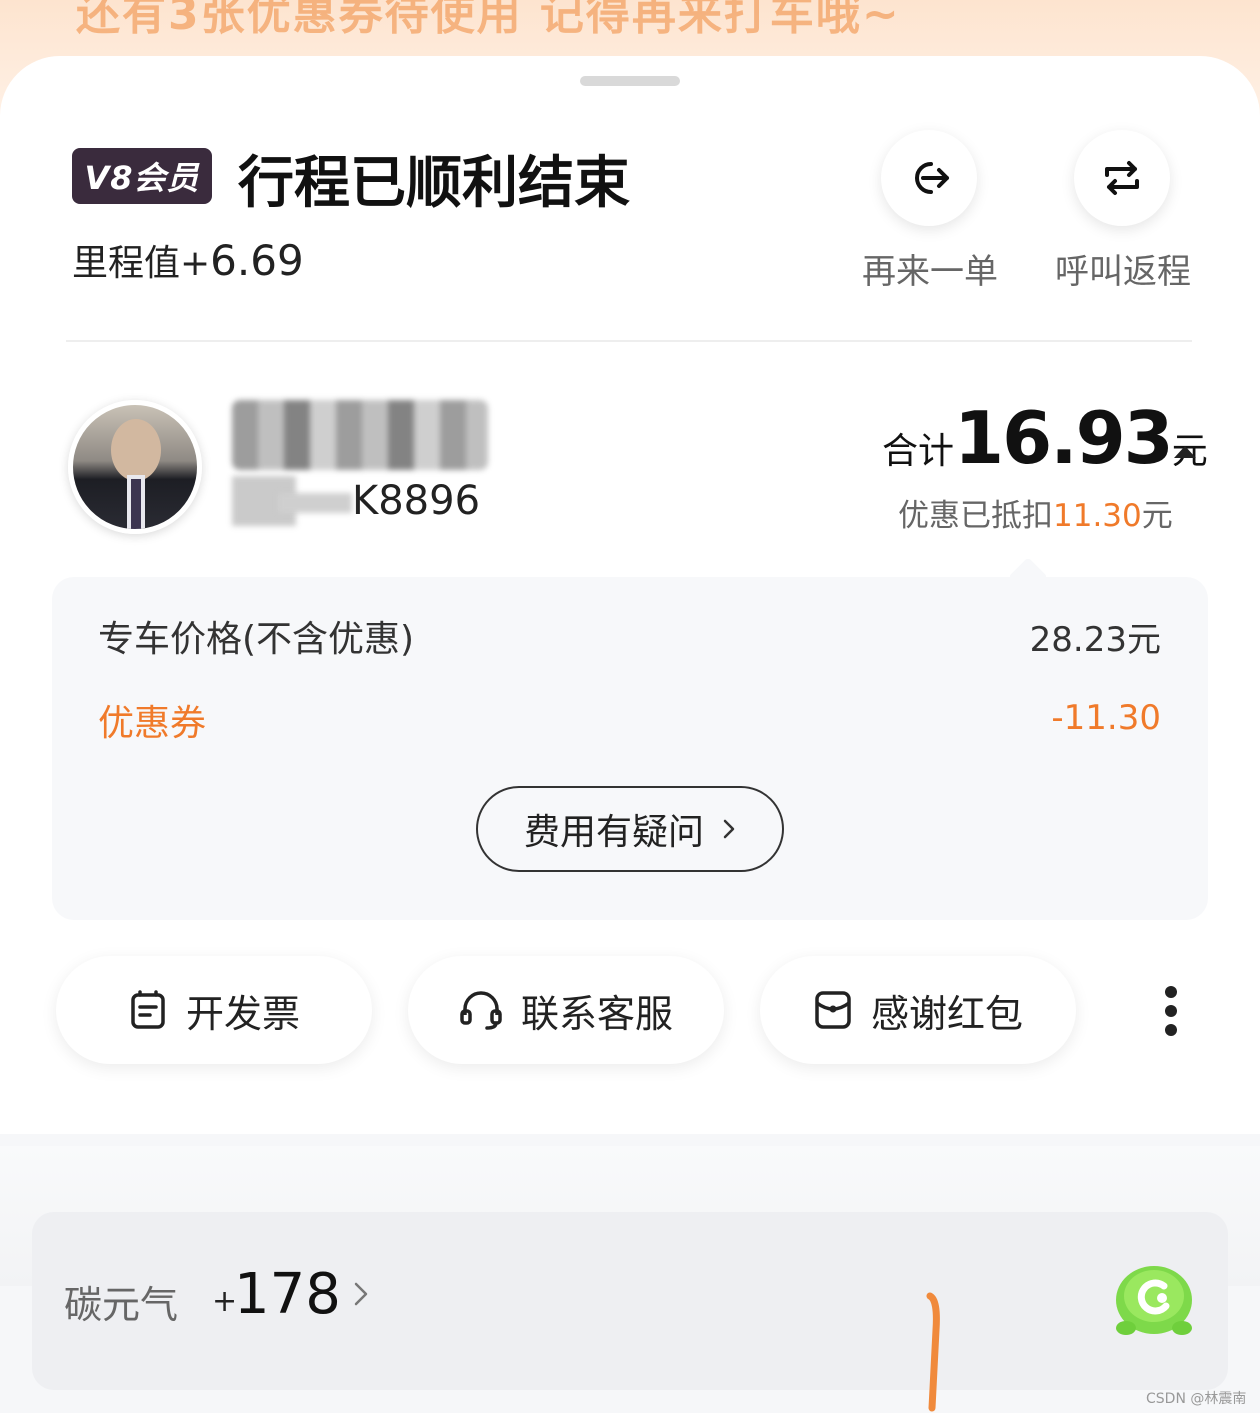 The width and height of the screenshot is (1260, 1413). What do you see at coordinates (1171, 1011) in the screenshot?
I see `more-icon` at bounding box center [1171, 1011].